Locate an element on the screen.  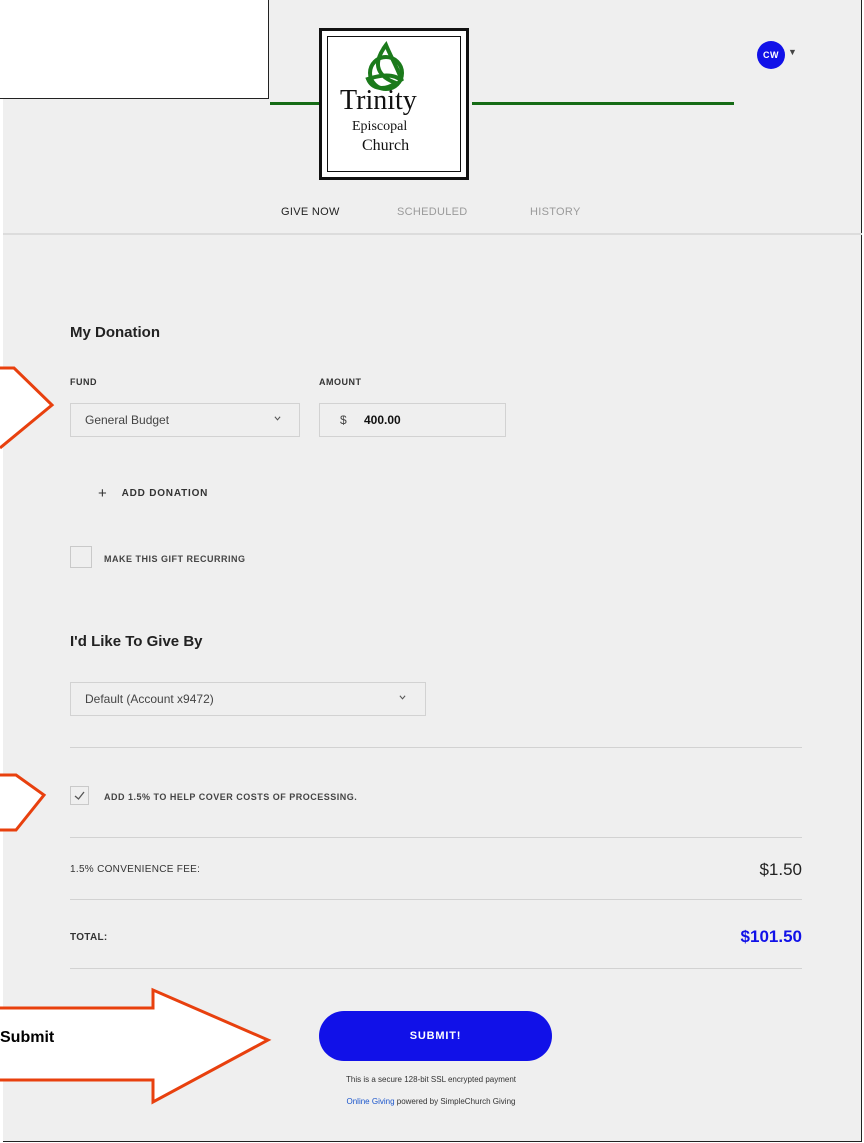
fund-callout-arrow is located at coordinates (27, 408).